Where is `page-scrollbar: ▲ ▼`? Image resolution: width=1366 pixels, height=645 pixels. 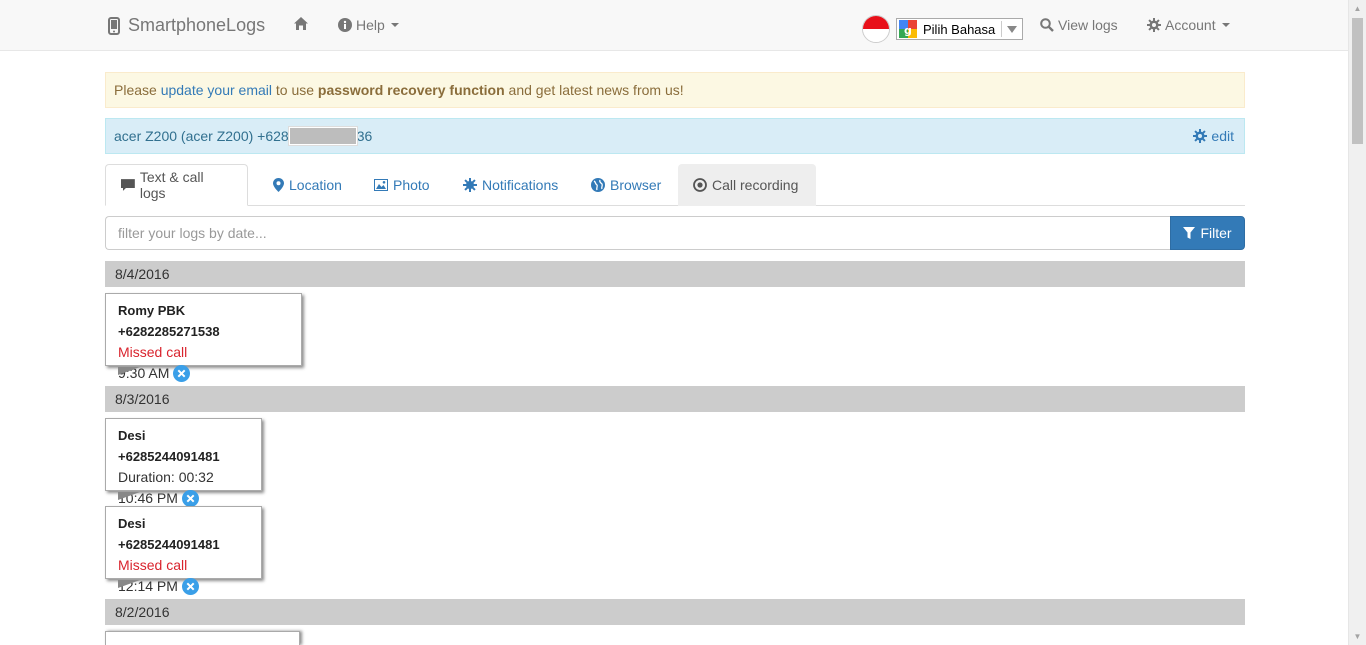
page-scrollbar: ▲ ▼ is located at coordinates (1357, 322).